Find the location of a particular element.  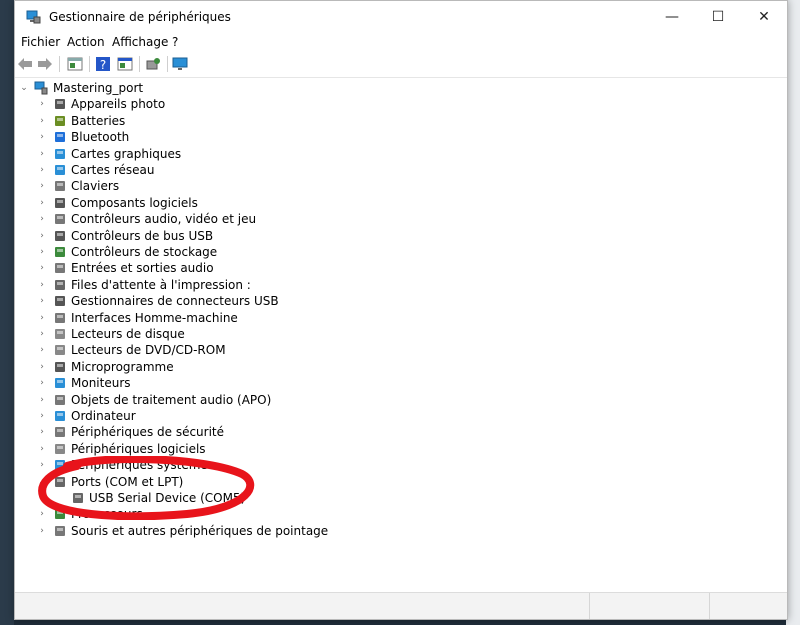

window-title: Gestionnaire de périphériques is located at coordinates (140, 17).